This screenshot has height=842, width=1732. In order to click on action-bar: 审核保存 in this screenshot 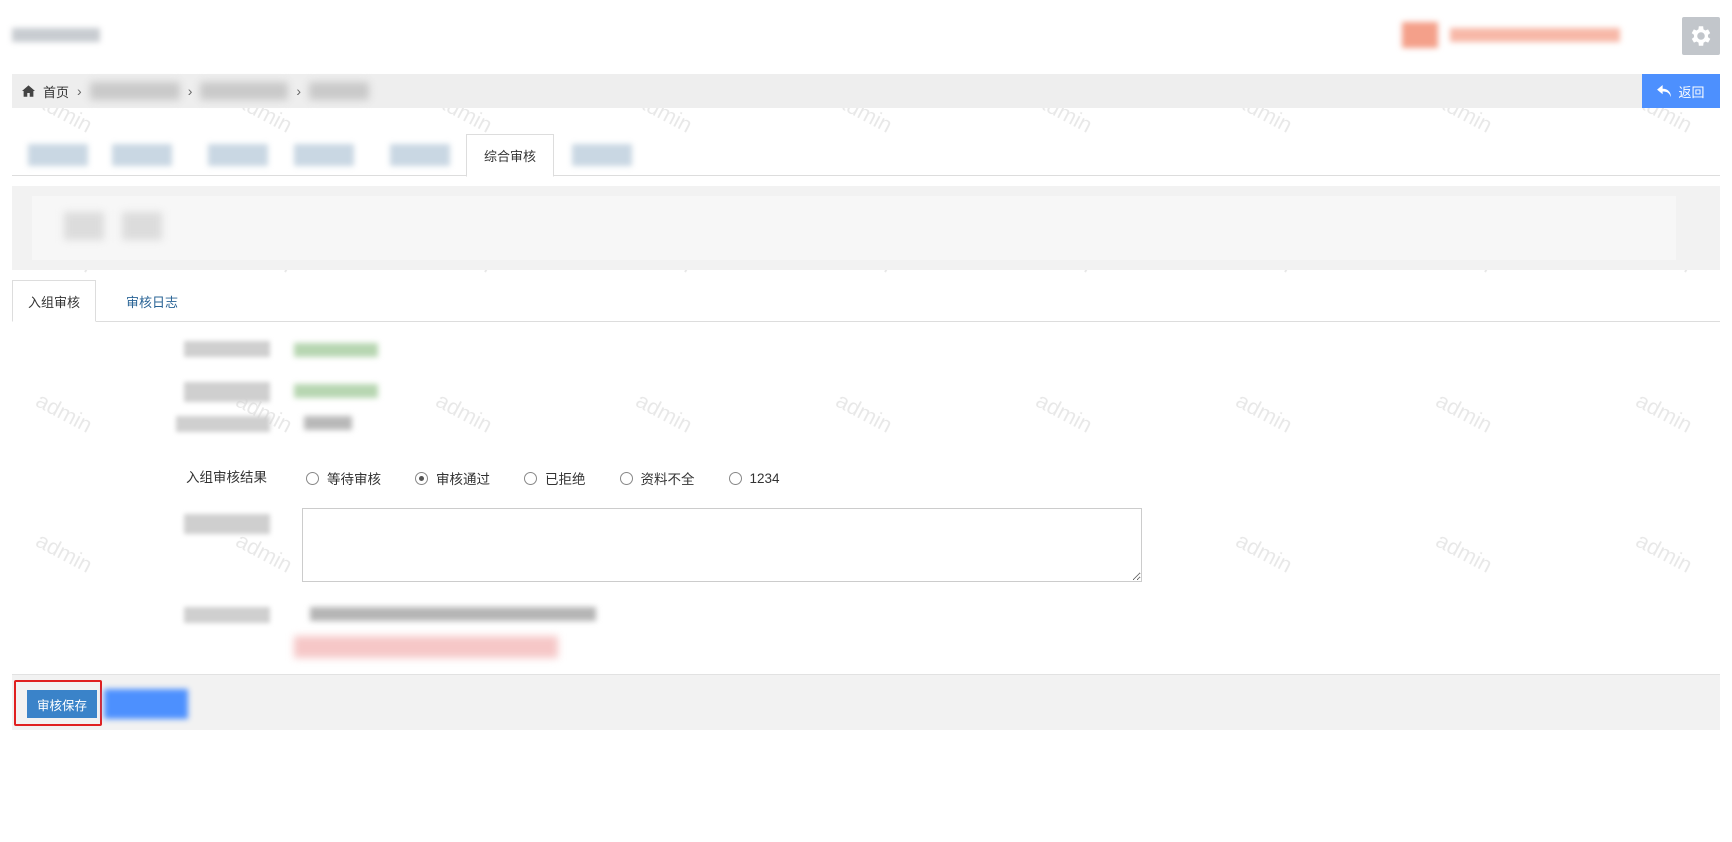, I will do `click(866, 702)`.